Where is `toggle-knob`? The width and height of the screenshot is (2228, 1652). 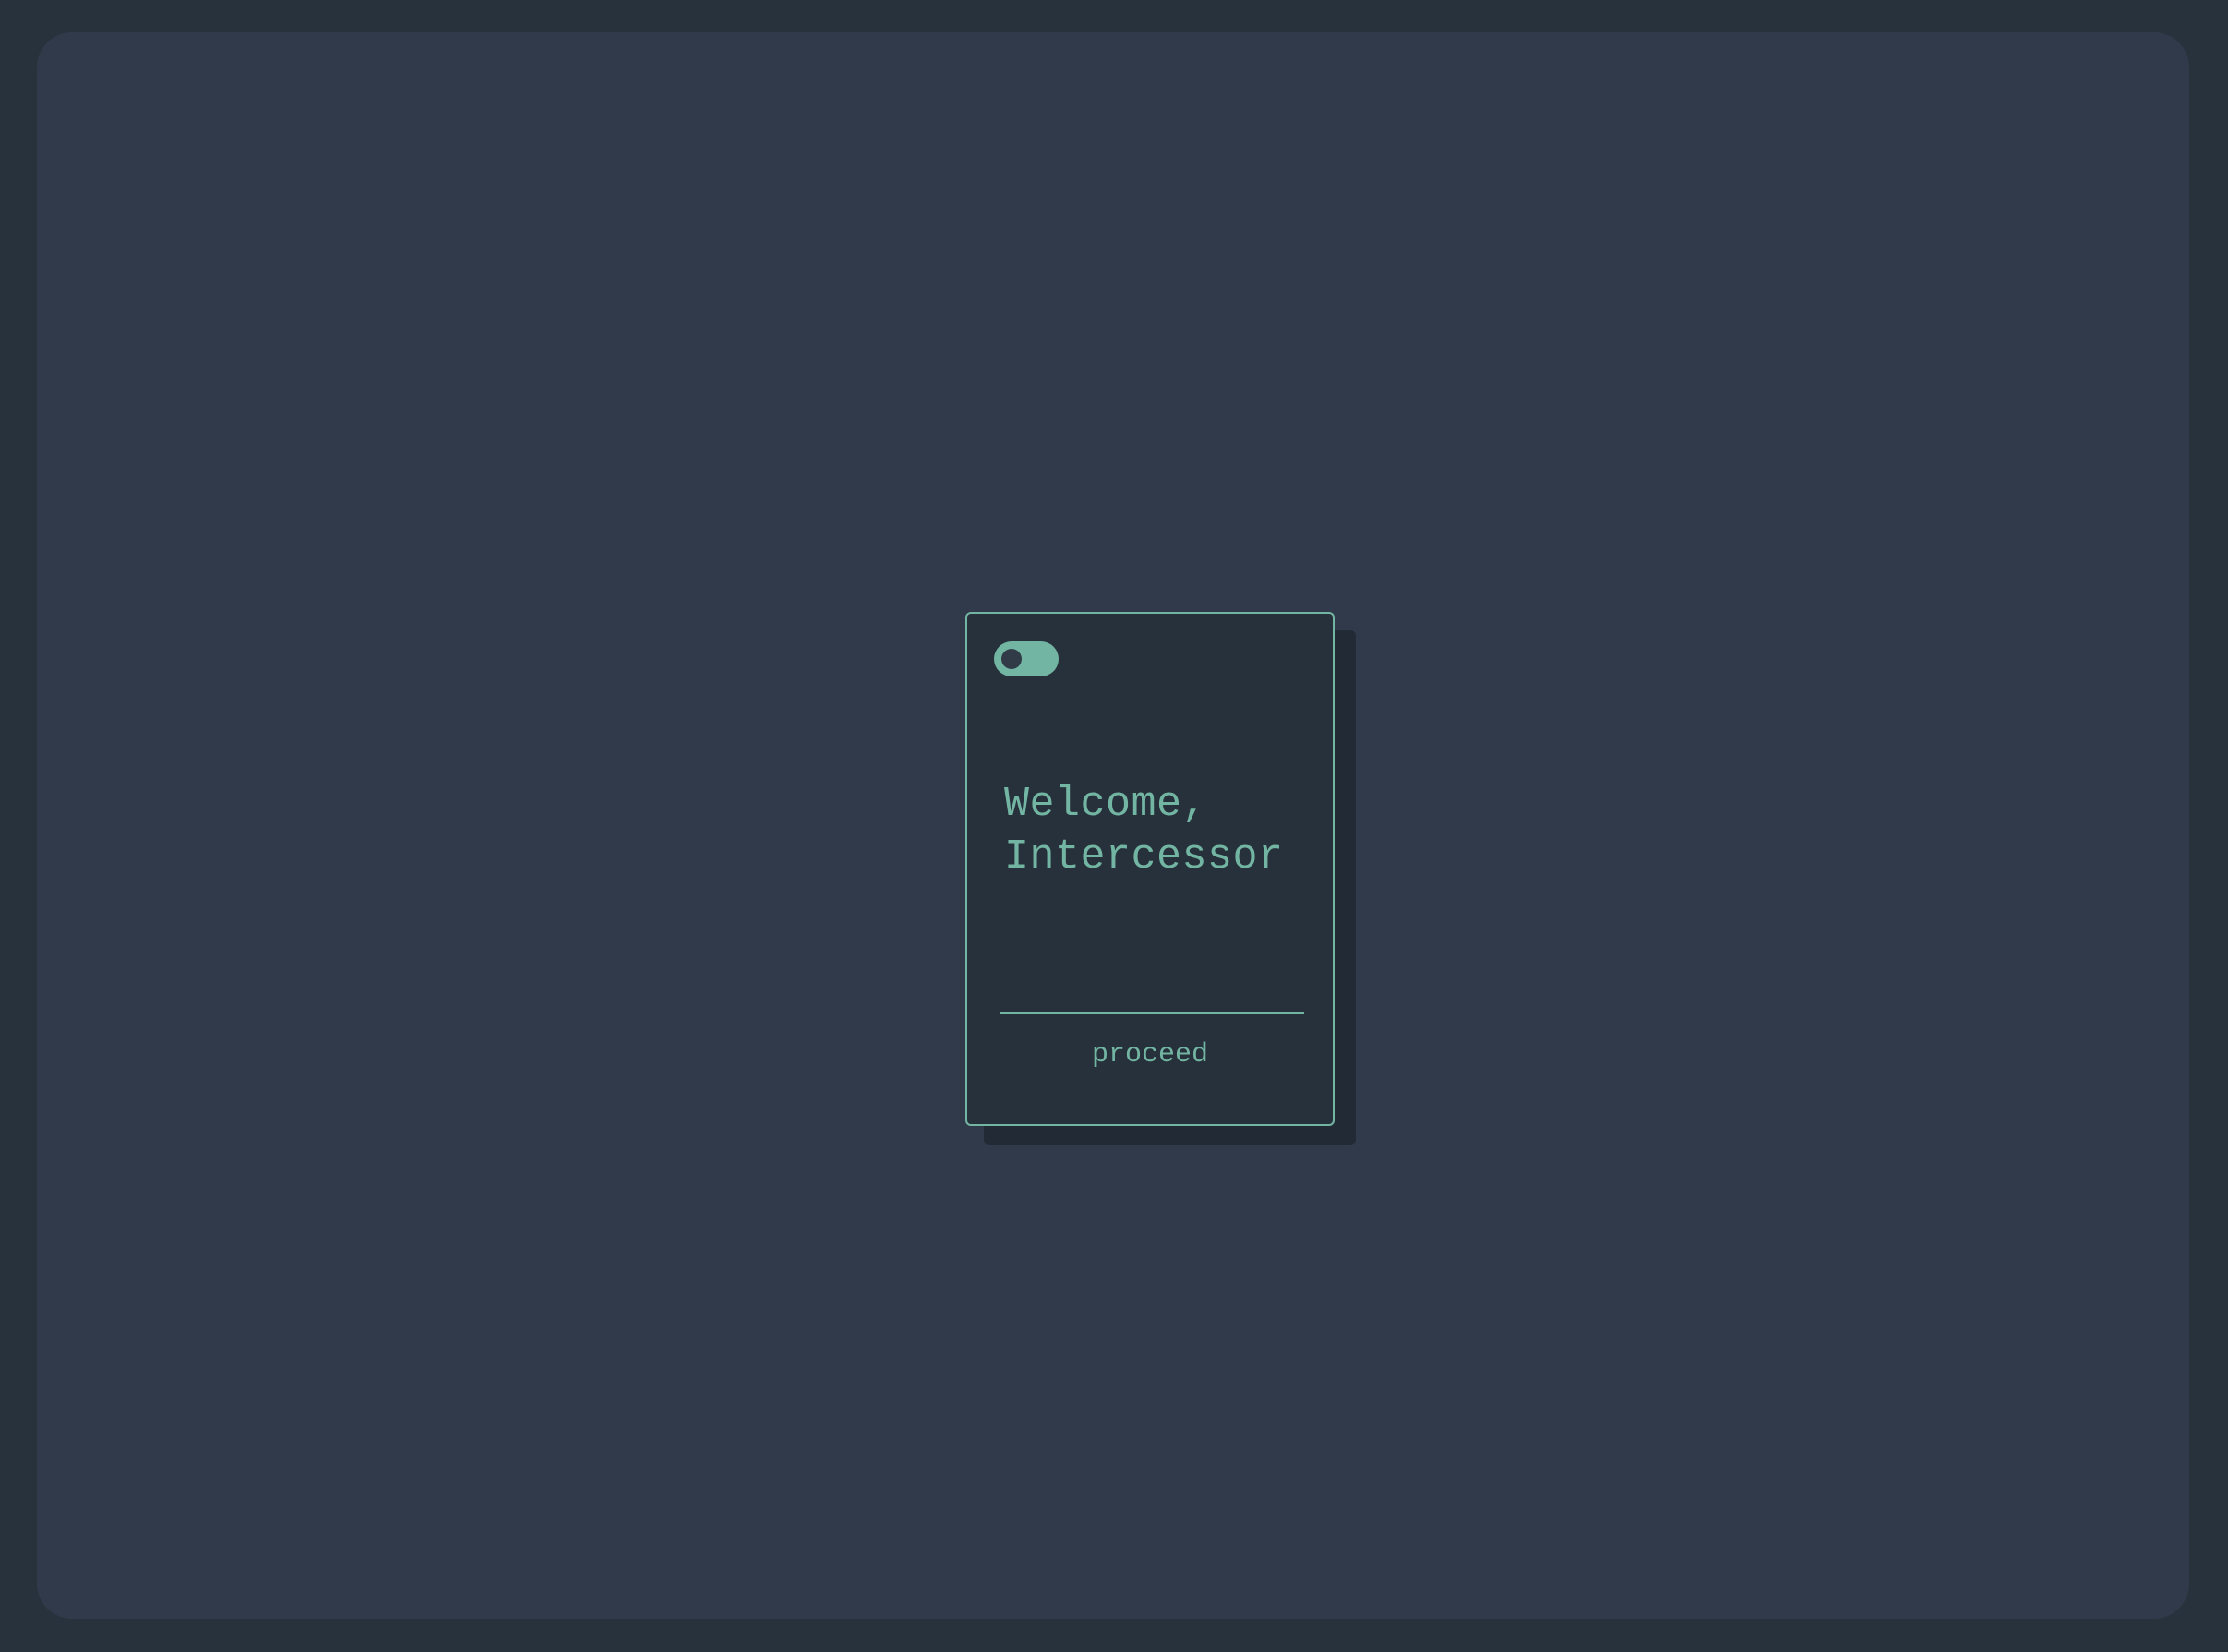
toggle-knob is located at coordinates (1012, 659).